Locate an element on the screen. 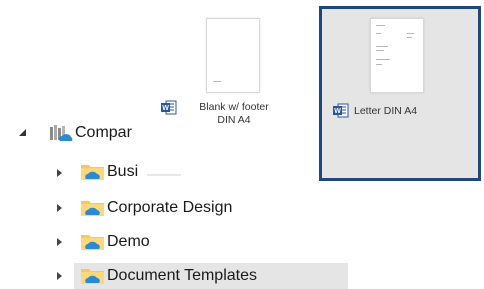 Image resolution: width=484 pixels, height=289 pixels. template-tile-blank-footer: W Blank w/ footer DIN A4 is located at coordinates (220, 78).